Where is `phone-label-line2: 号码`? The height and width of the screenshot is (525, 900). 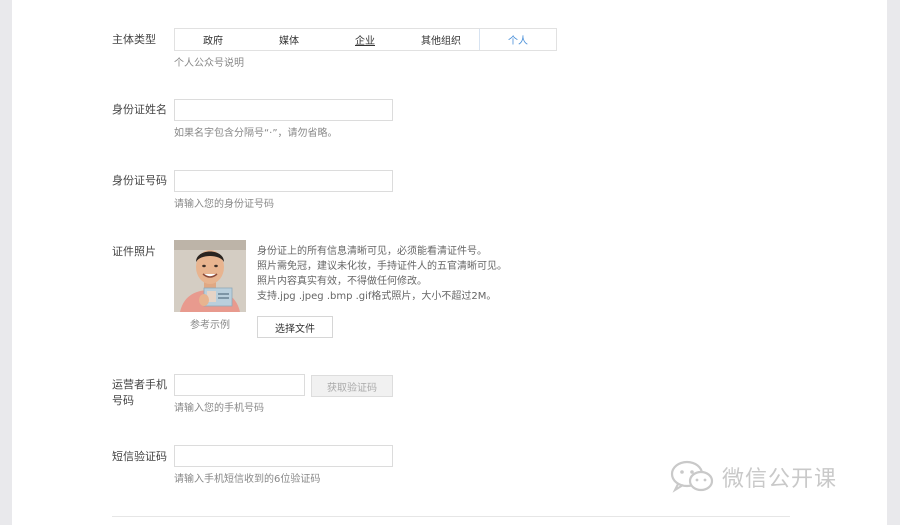 phone-label-line2: 号码 is located at coordinates (123, 400).